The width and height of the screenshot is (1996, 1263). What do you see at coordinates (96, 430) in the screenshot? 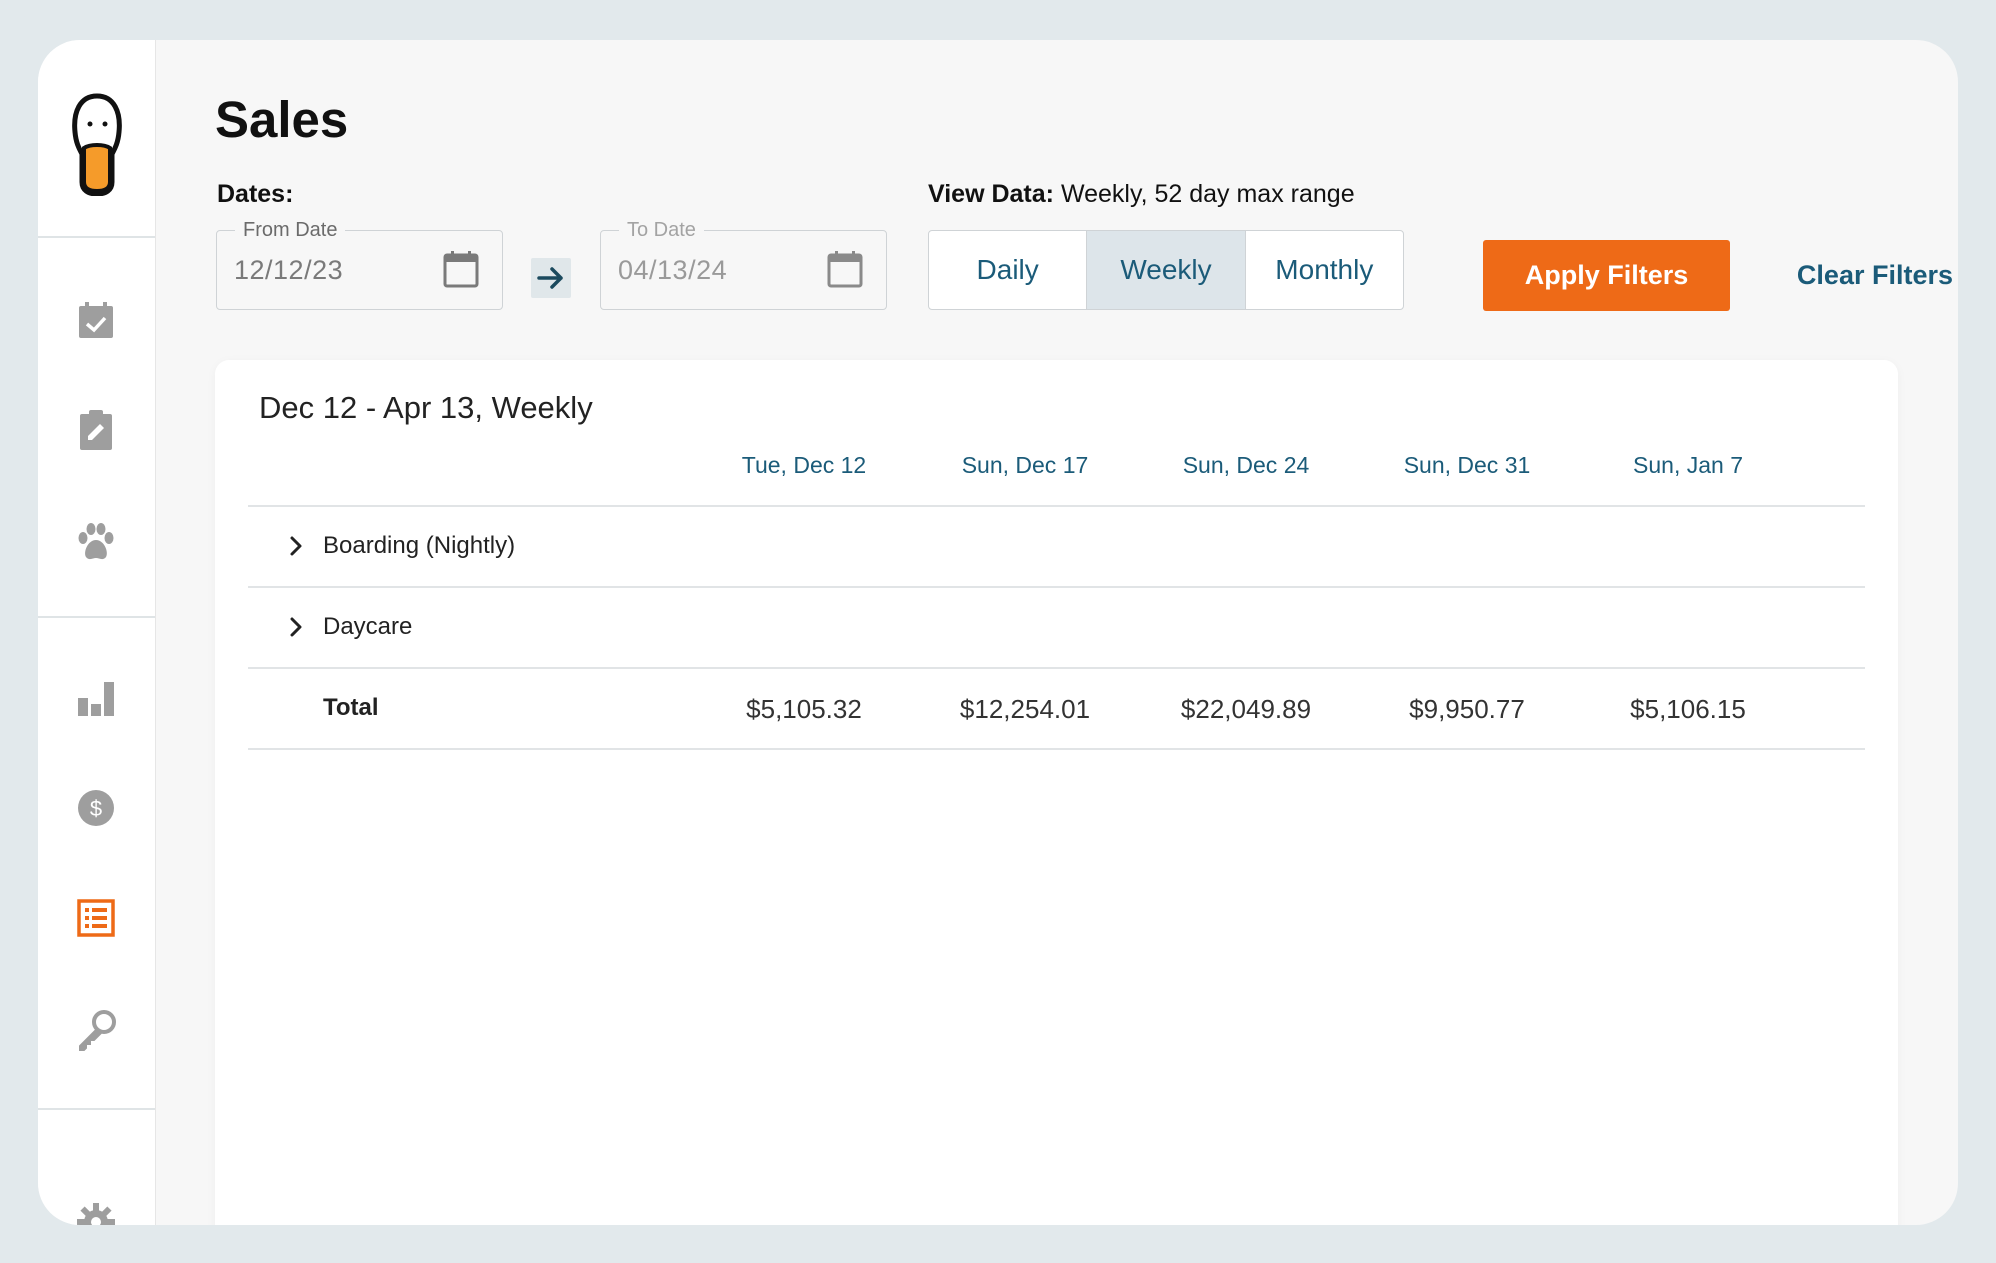
I see `clipboard-edit-icon` at bounding box center [96, 430].